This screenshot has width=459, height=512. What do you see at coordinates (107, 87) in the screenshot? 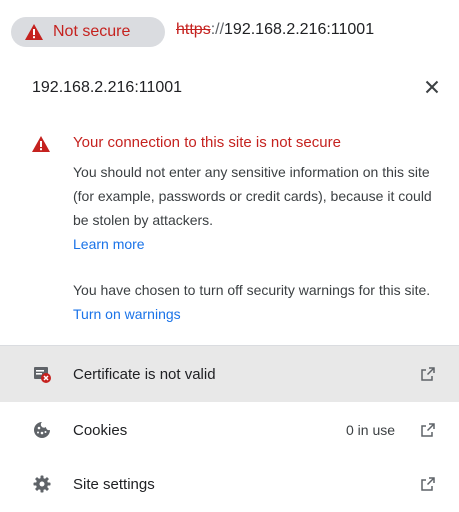
I see `popup-title: 192.168.2.216:11001` at bounding box center [107, 87].